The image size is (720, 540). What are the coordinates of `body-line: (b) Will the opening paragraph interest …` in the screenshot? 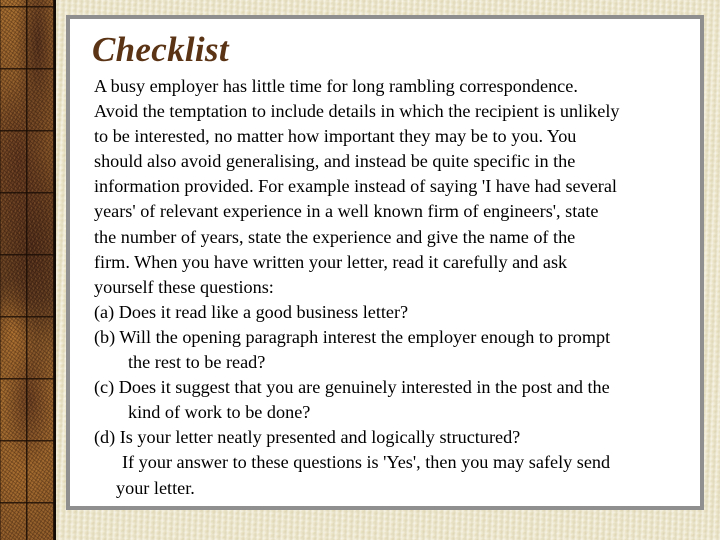 It's located at (352, 336).